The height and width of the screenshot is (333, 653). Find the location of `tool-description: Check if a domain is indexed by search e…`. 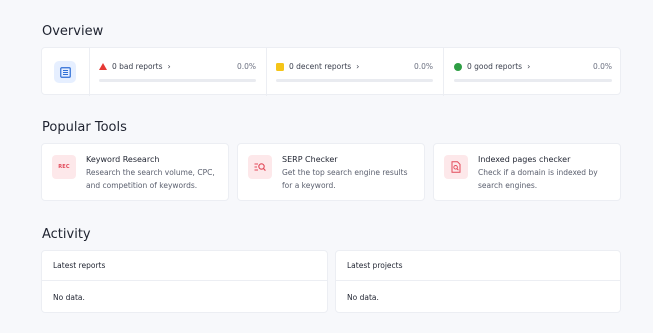

tool-description: Check if a domain is indexed by search e… is located at coordinates (538, 179).